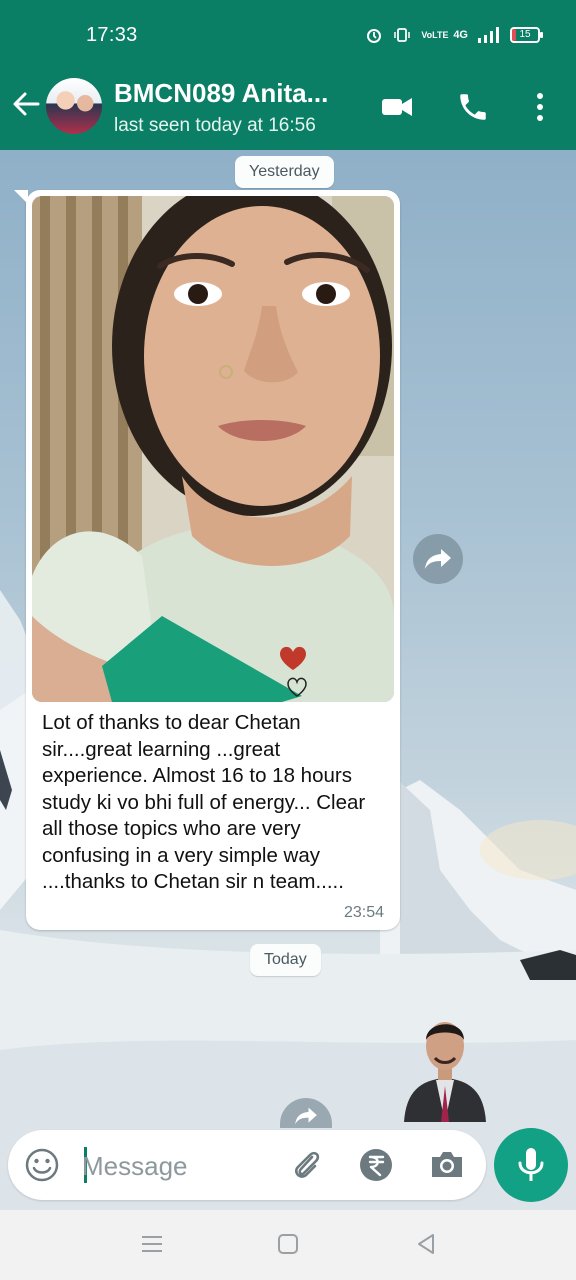 This screenshot has height=1280, width=576. Describe the element at coordinates (447, 1165) in the screenshot. I see `camera-icon` at that location.